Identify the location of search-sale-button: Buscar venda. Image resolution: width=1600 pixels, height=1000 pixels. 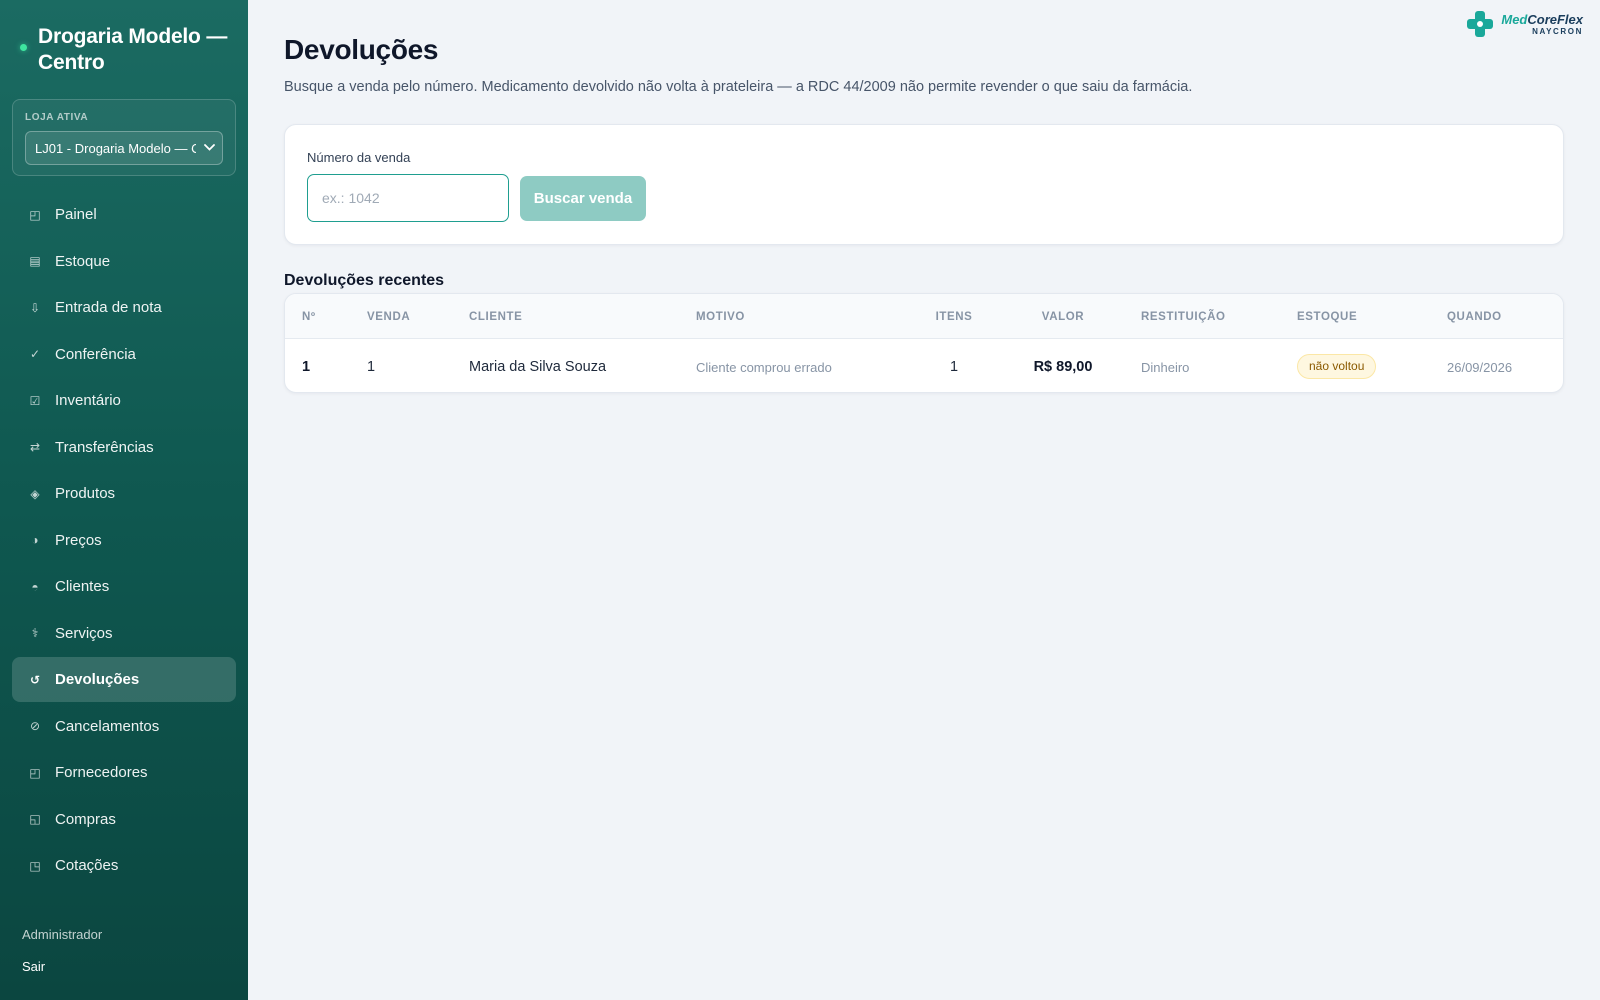
(583, 198).